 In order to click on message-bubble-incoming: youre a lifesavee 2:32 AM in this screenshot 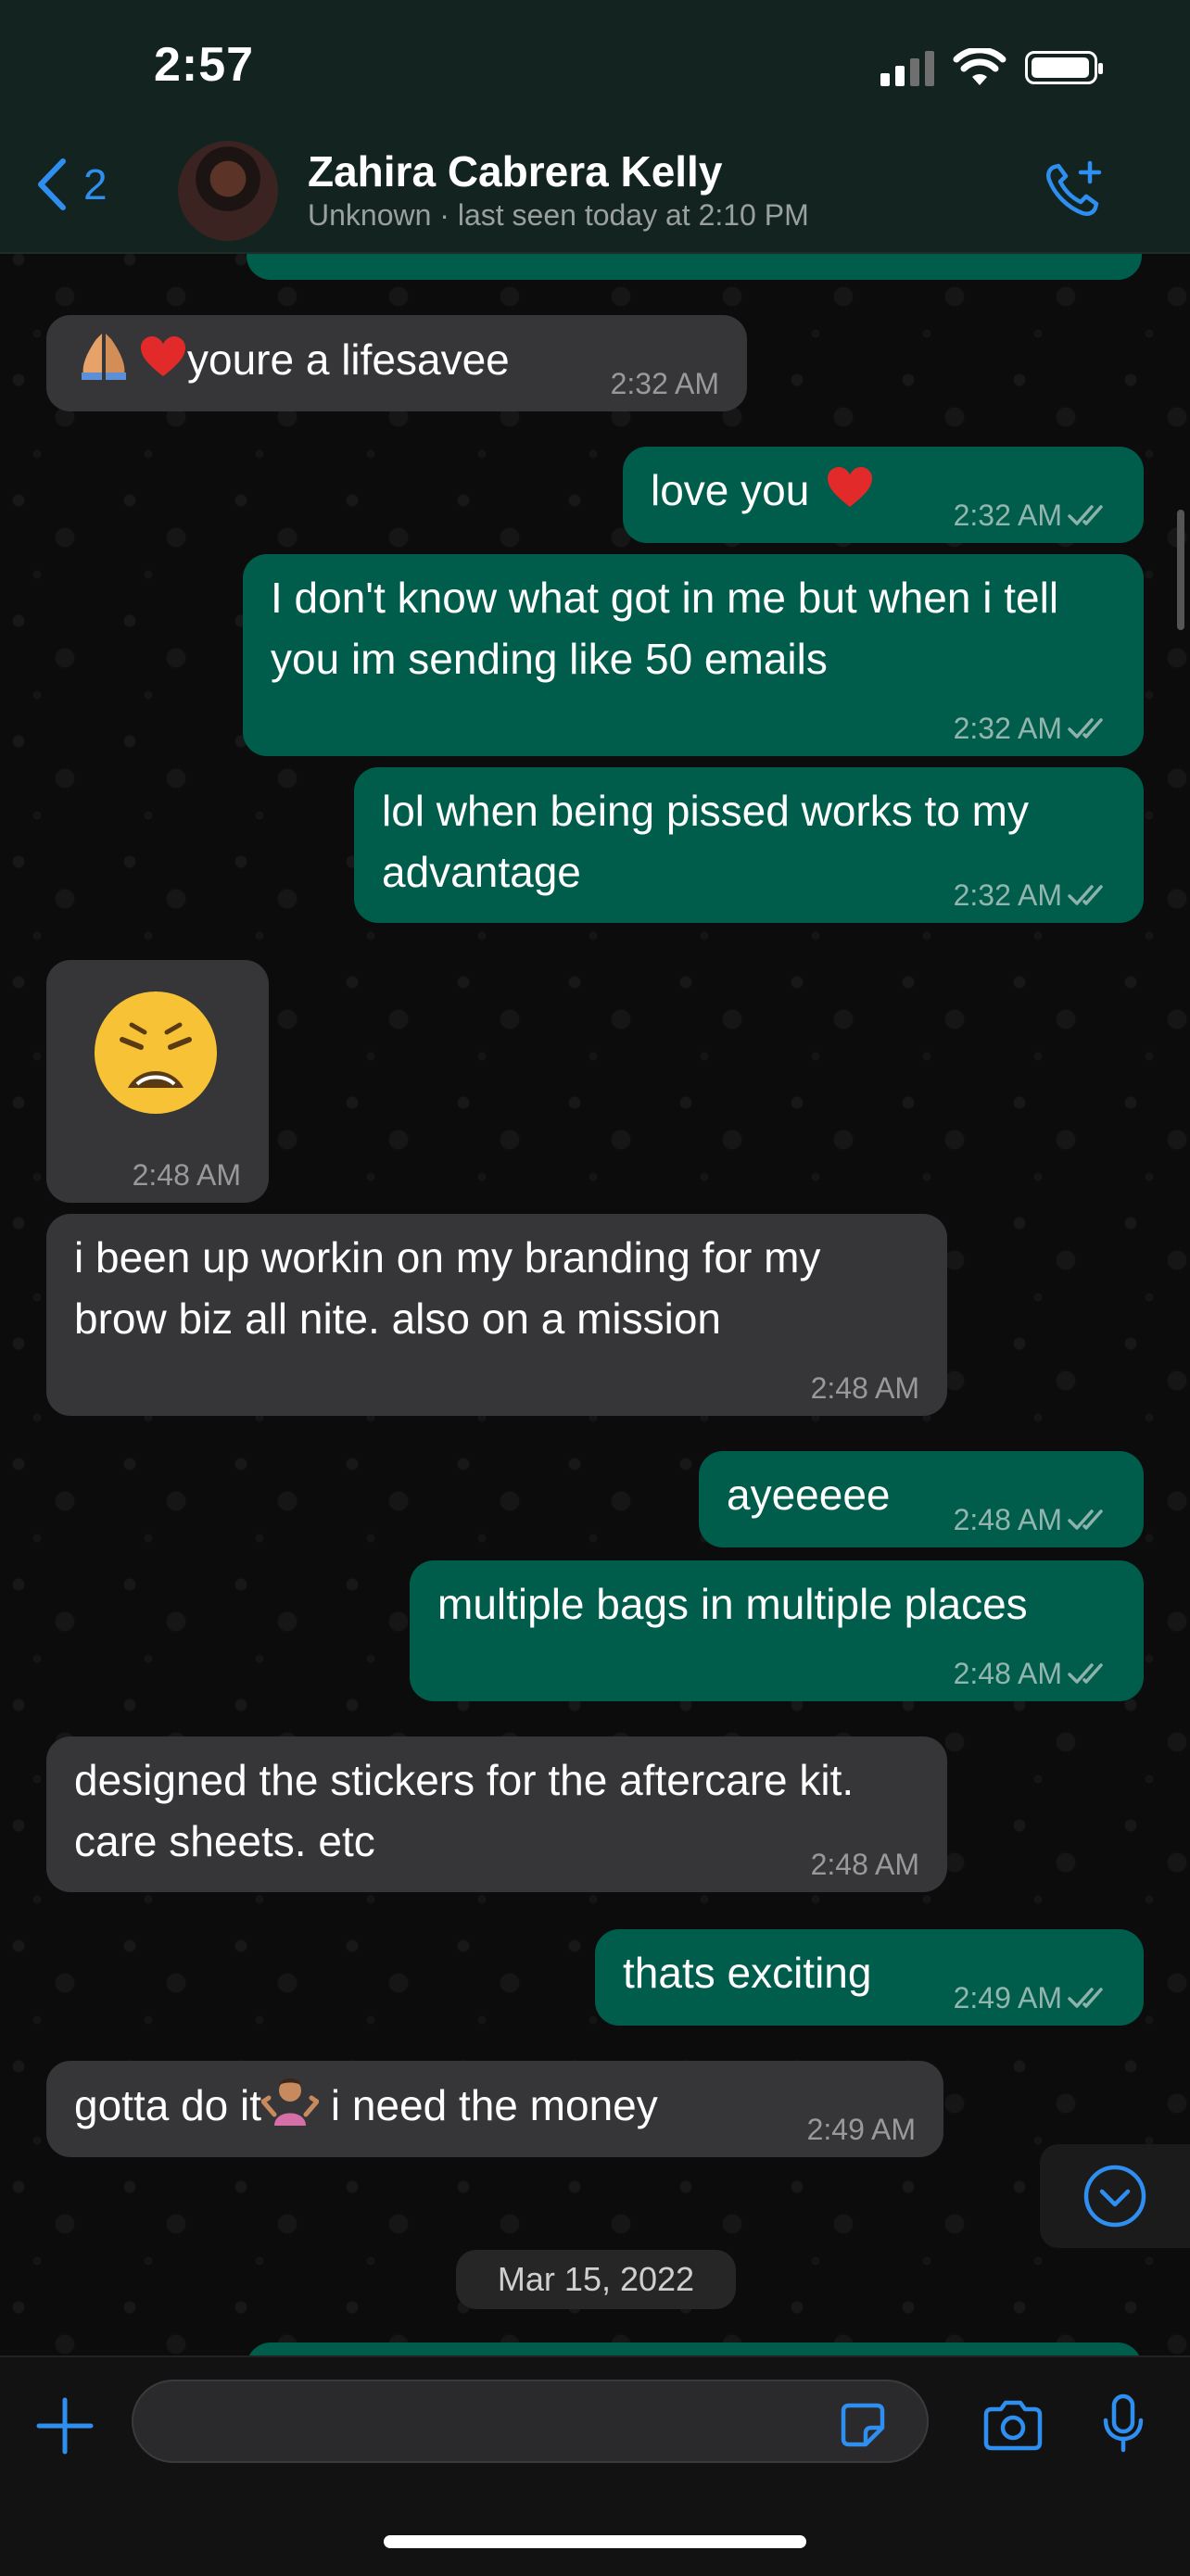, I will do `click(396, 363)`.